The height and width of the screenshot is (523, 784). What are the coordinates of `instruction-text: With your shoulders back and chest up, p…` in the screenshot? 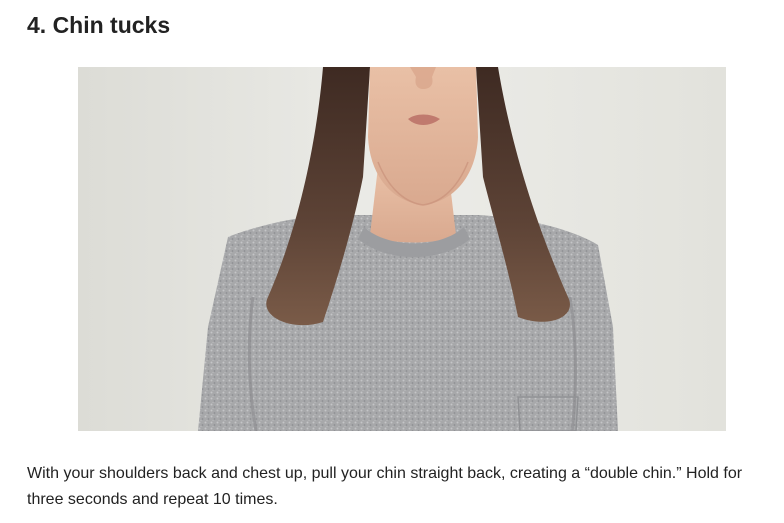 It's located at (385, 486).